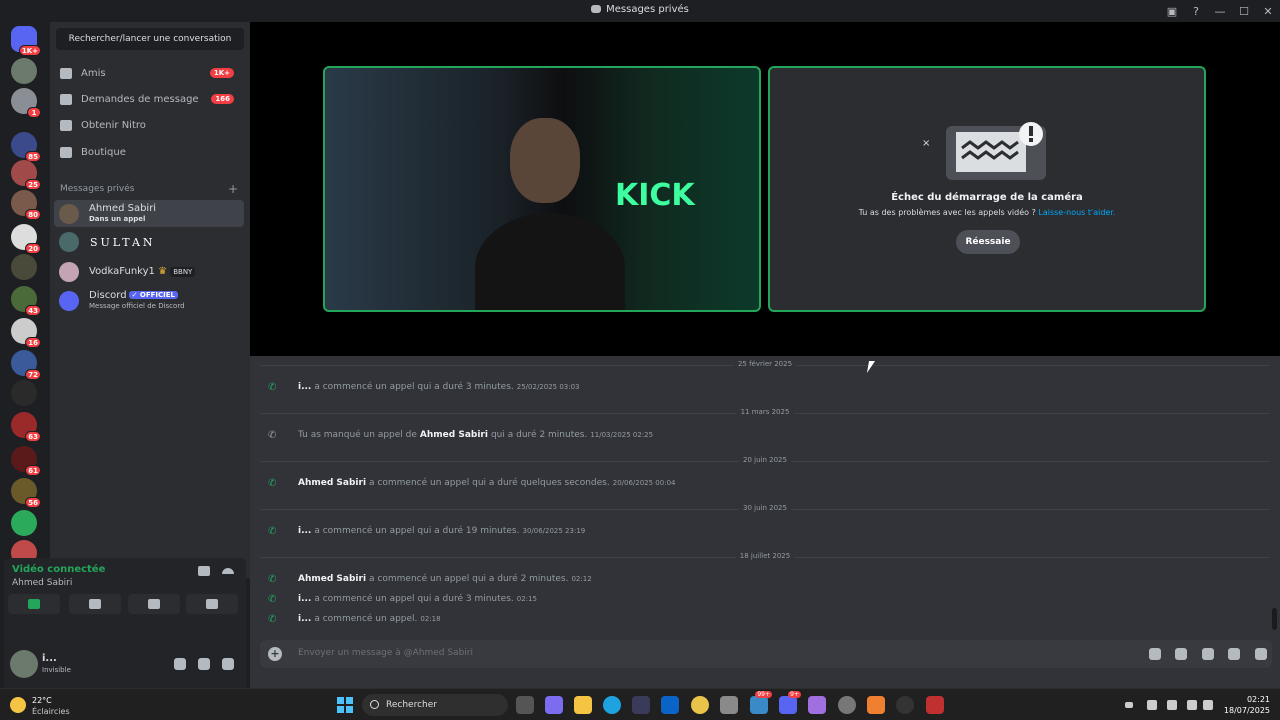 The width and height of the screenshot is (1280, 720). Describe the element at coordinates (596, 9) in the screenshot. I see `discord-icon` at that location.